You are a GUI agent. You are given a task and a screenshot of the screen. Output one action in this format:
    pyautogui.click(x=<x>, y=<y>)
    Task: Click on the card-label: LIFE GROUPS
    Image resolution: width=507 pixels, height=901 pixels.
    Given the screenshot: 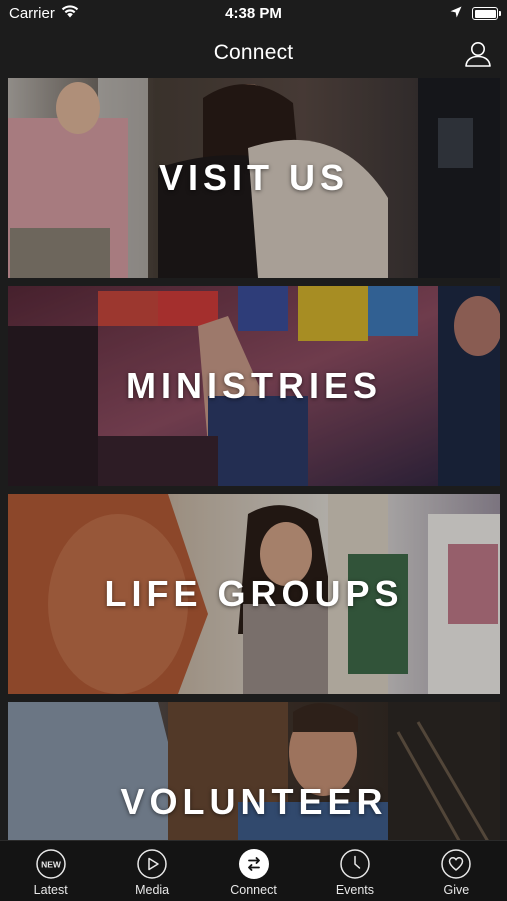 What is the action you would take?
    pyautogui.click(x=254, y=593)
    